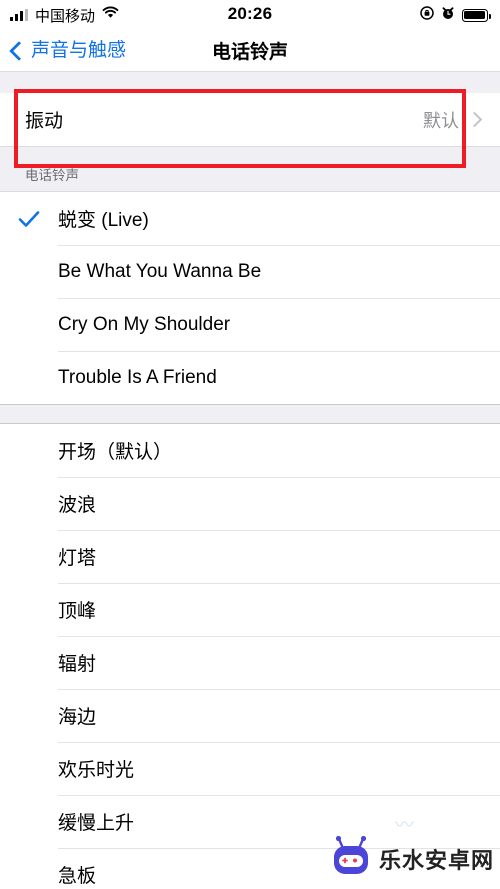 This screenshot has width=500, height=889. Describe the element at coordinates (79, 50) in the screenshot. I see `back-button-label: 声音与触感` at that location.